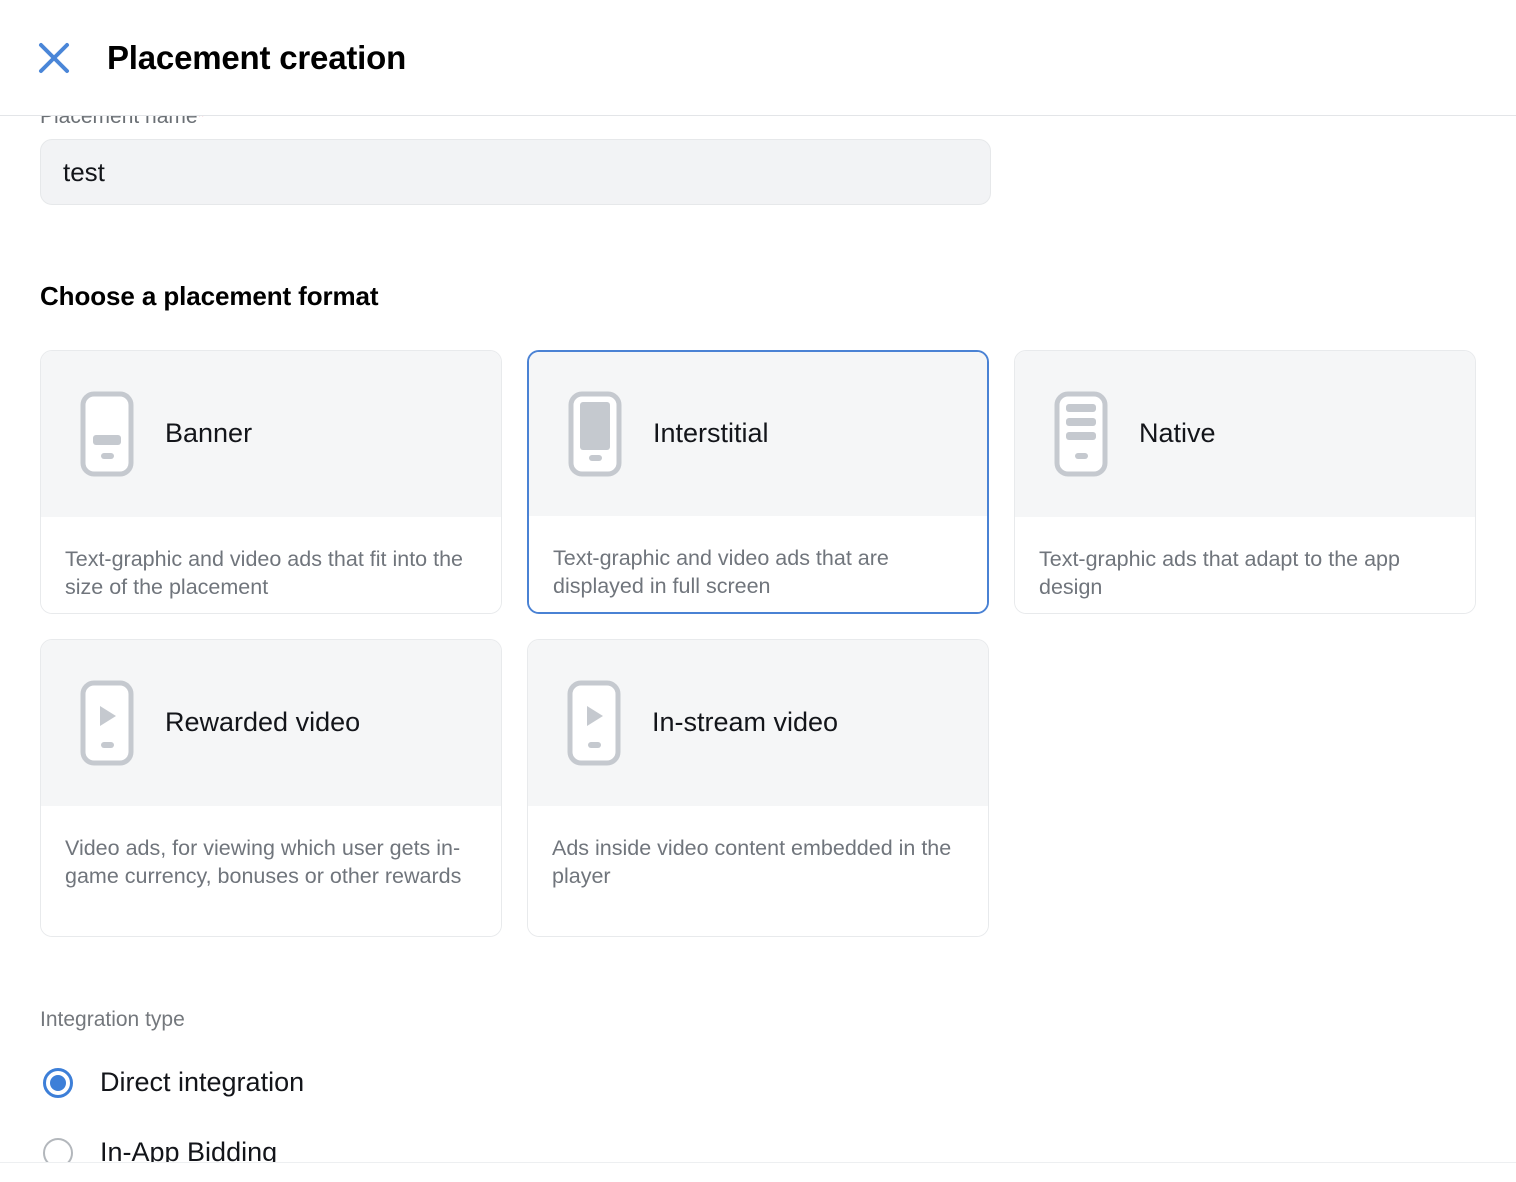 Image resolution: width=1516 pixels, height=1182 pixels. Describe the element at coordinates (112, 1019) in the screenshot. I see `integration-type-label: Integration type` at that location.